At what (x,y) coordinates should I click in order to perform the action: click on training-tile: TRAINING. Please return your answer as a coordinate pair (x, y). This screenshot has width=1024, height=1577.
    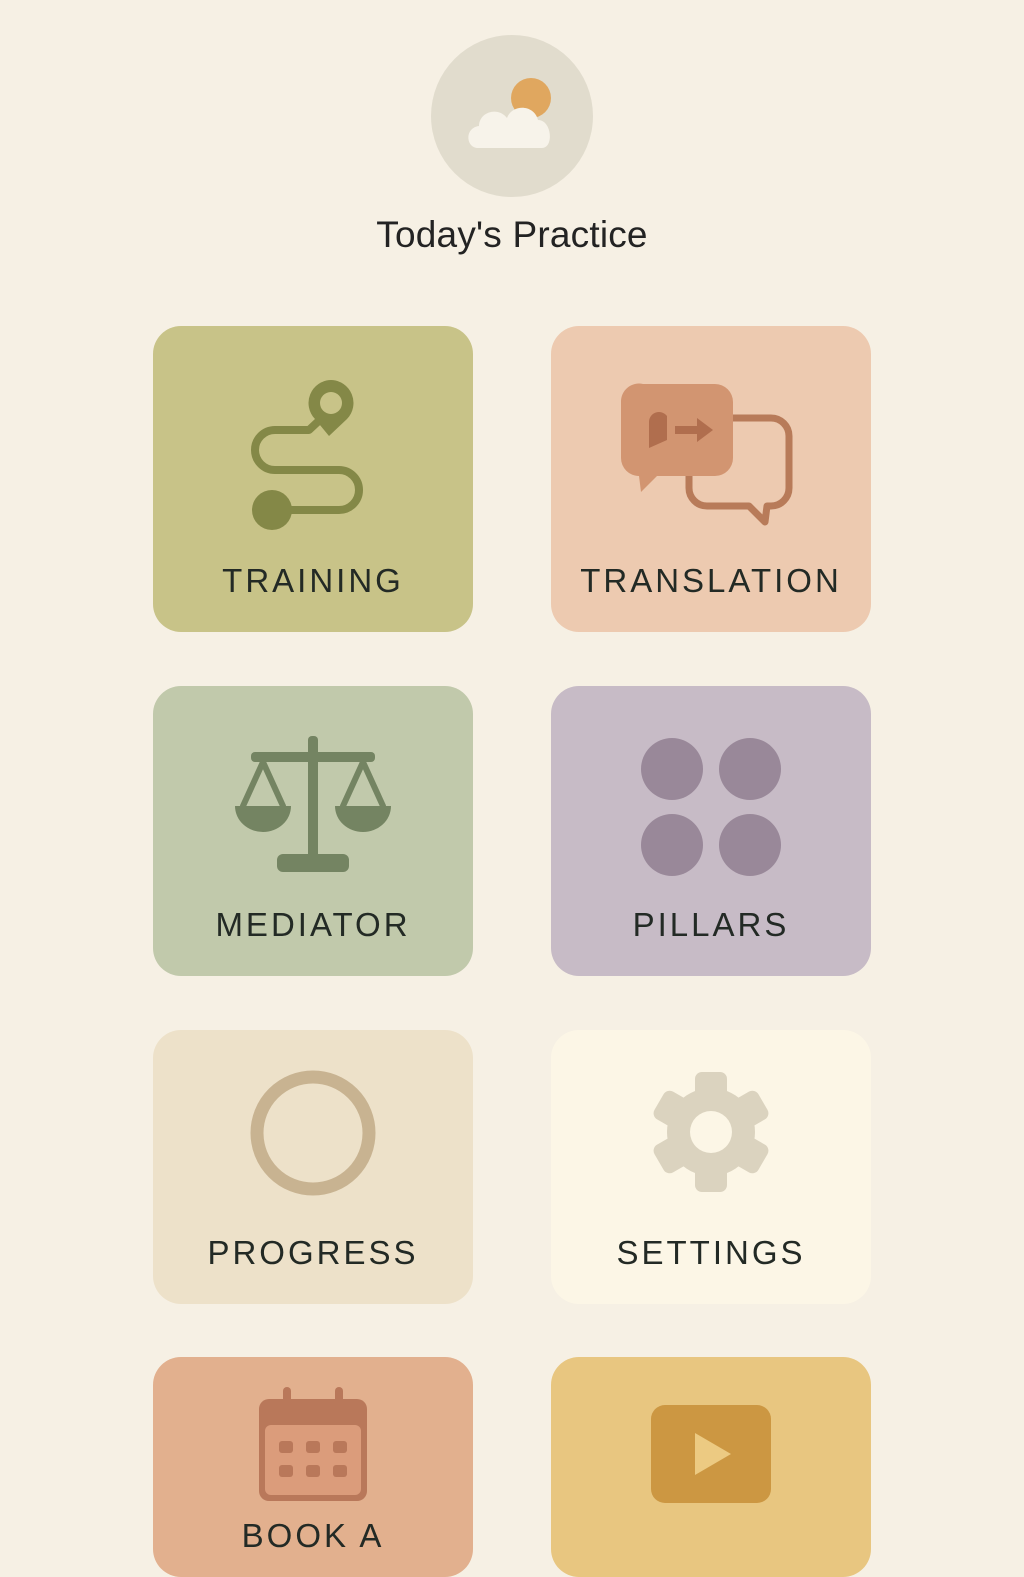
    Looking at the image, I should click on (313, 479).